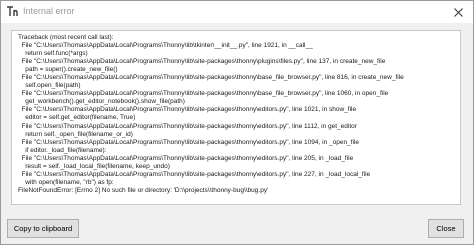 This screenshot has width=474, height=245. Describe the element at coordinates (77, 118) in the screenshot. I see `traceback-line: editor = self.get_editor(filename, True)` at that location.